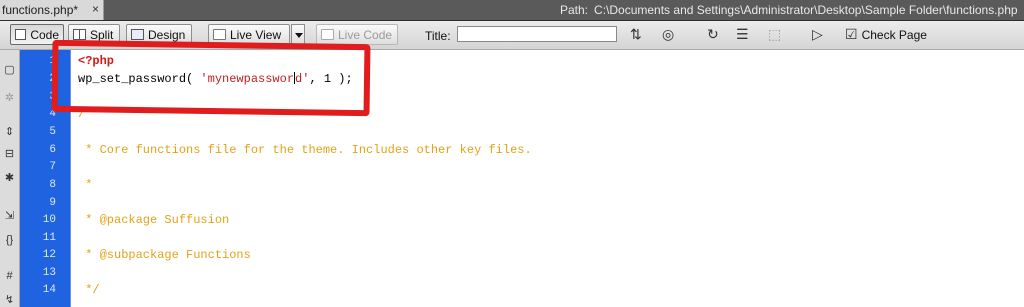 This screenshot has height=307, width=1024. Describe the element at coordinates (9, 240) in the screenshot. I see `balance-braces-icon: {}` at that location.